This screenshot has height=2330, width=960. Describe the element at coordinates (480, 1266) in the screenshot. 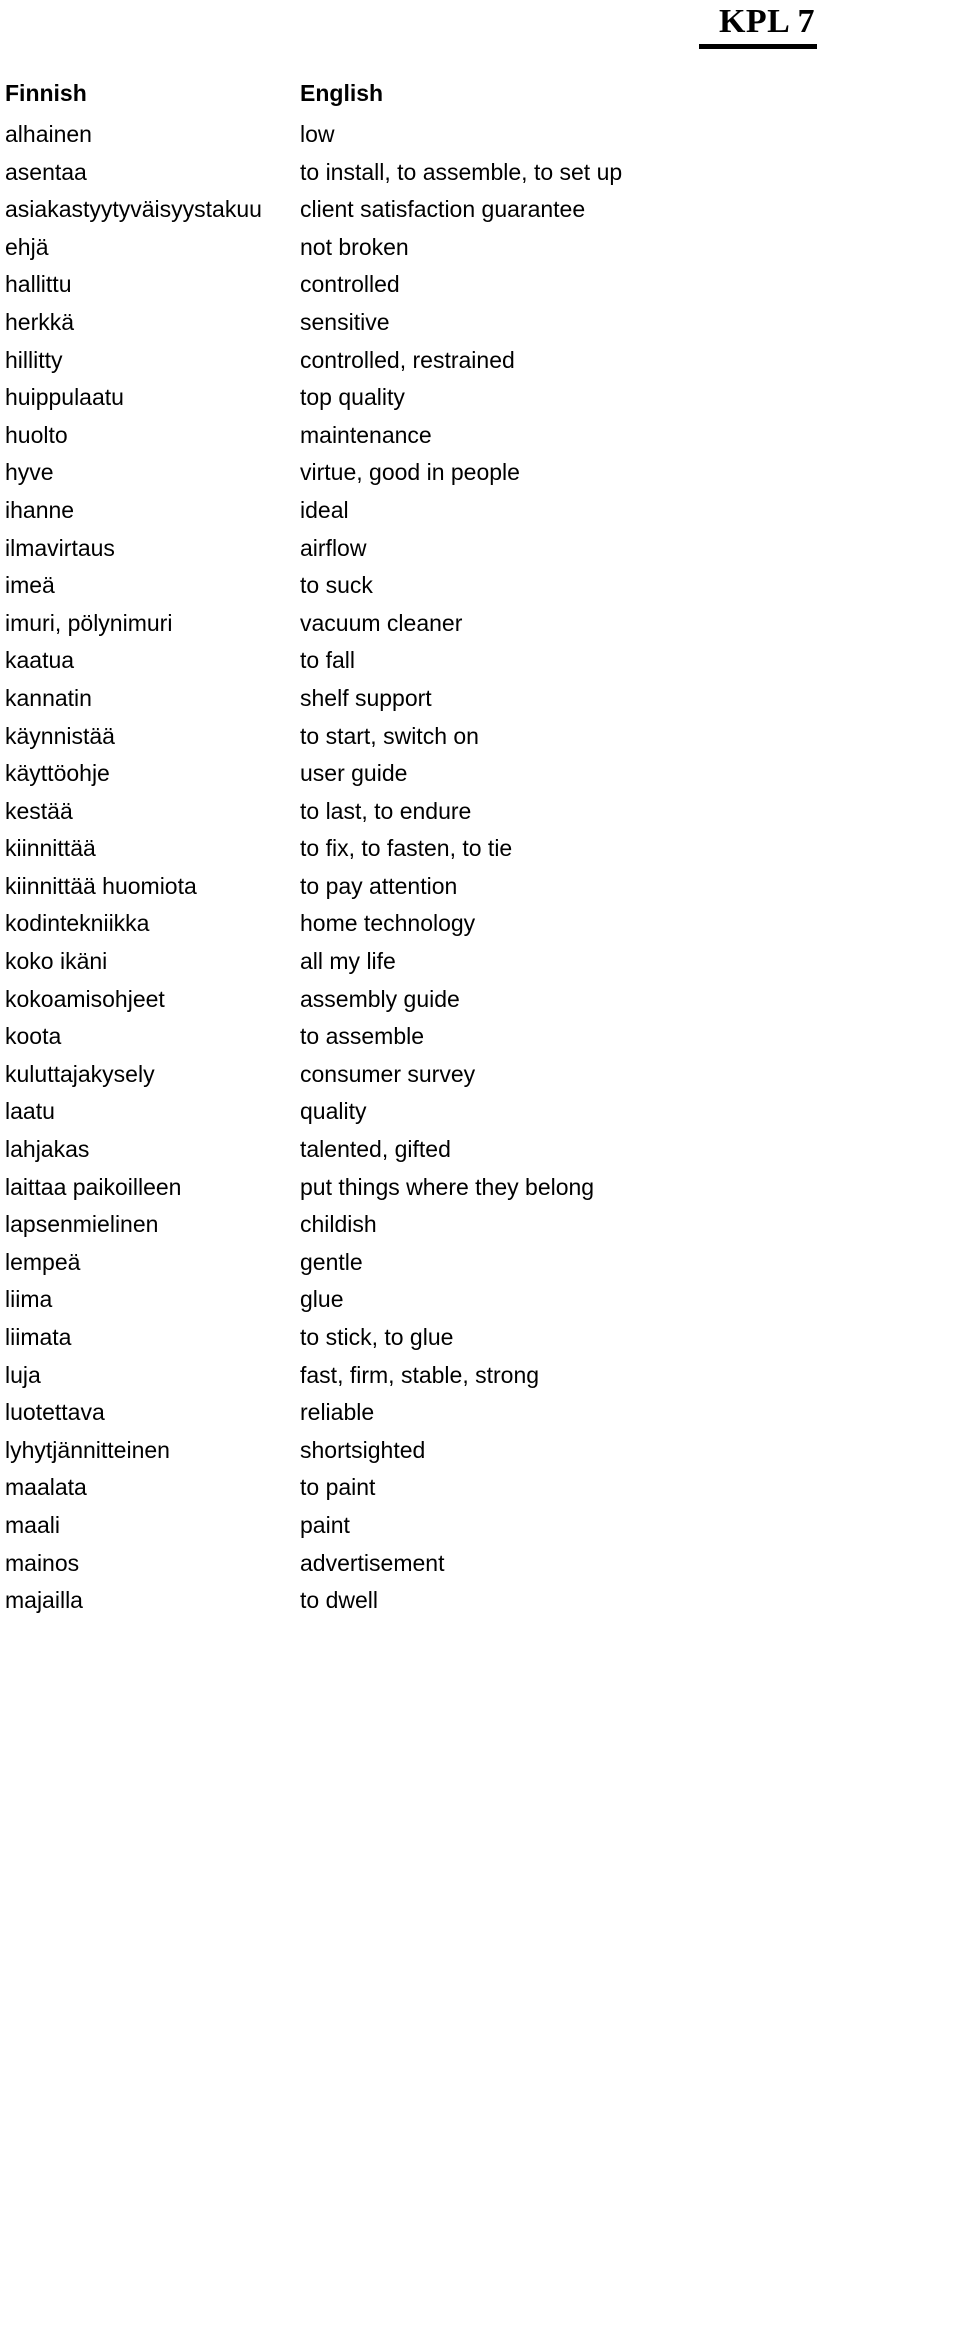

I see `table-row: lempeä gentle` at that location.